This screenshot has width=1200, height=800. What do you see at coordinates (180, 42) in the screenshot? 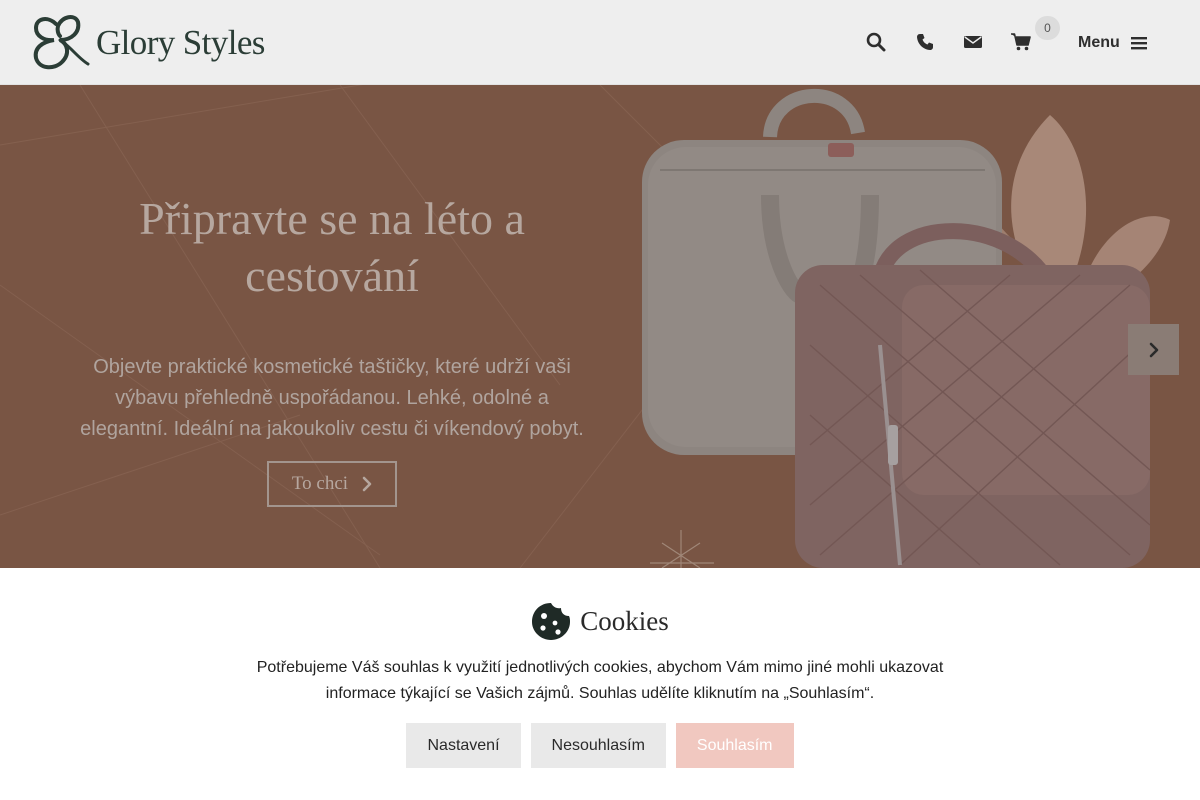
I see `logo-text: Glory Styles` at bounding box center [180, 42].